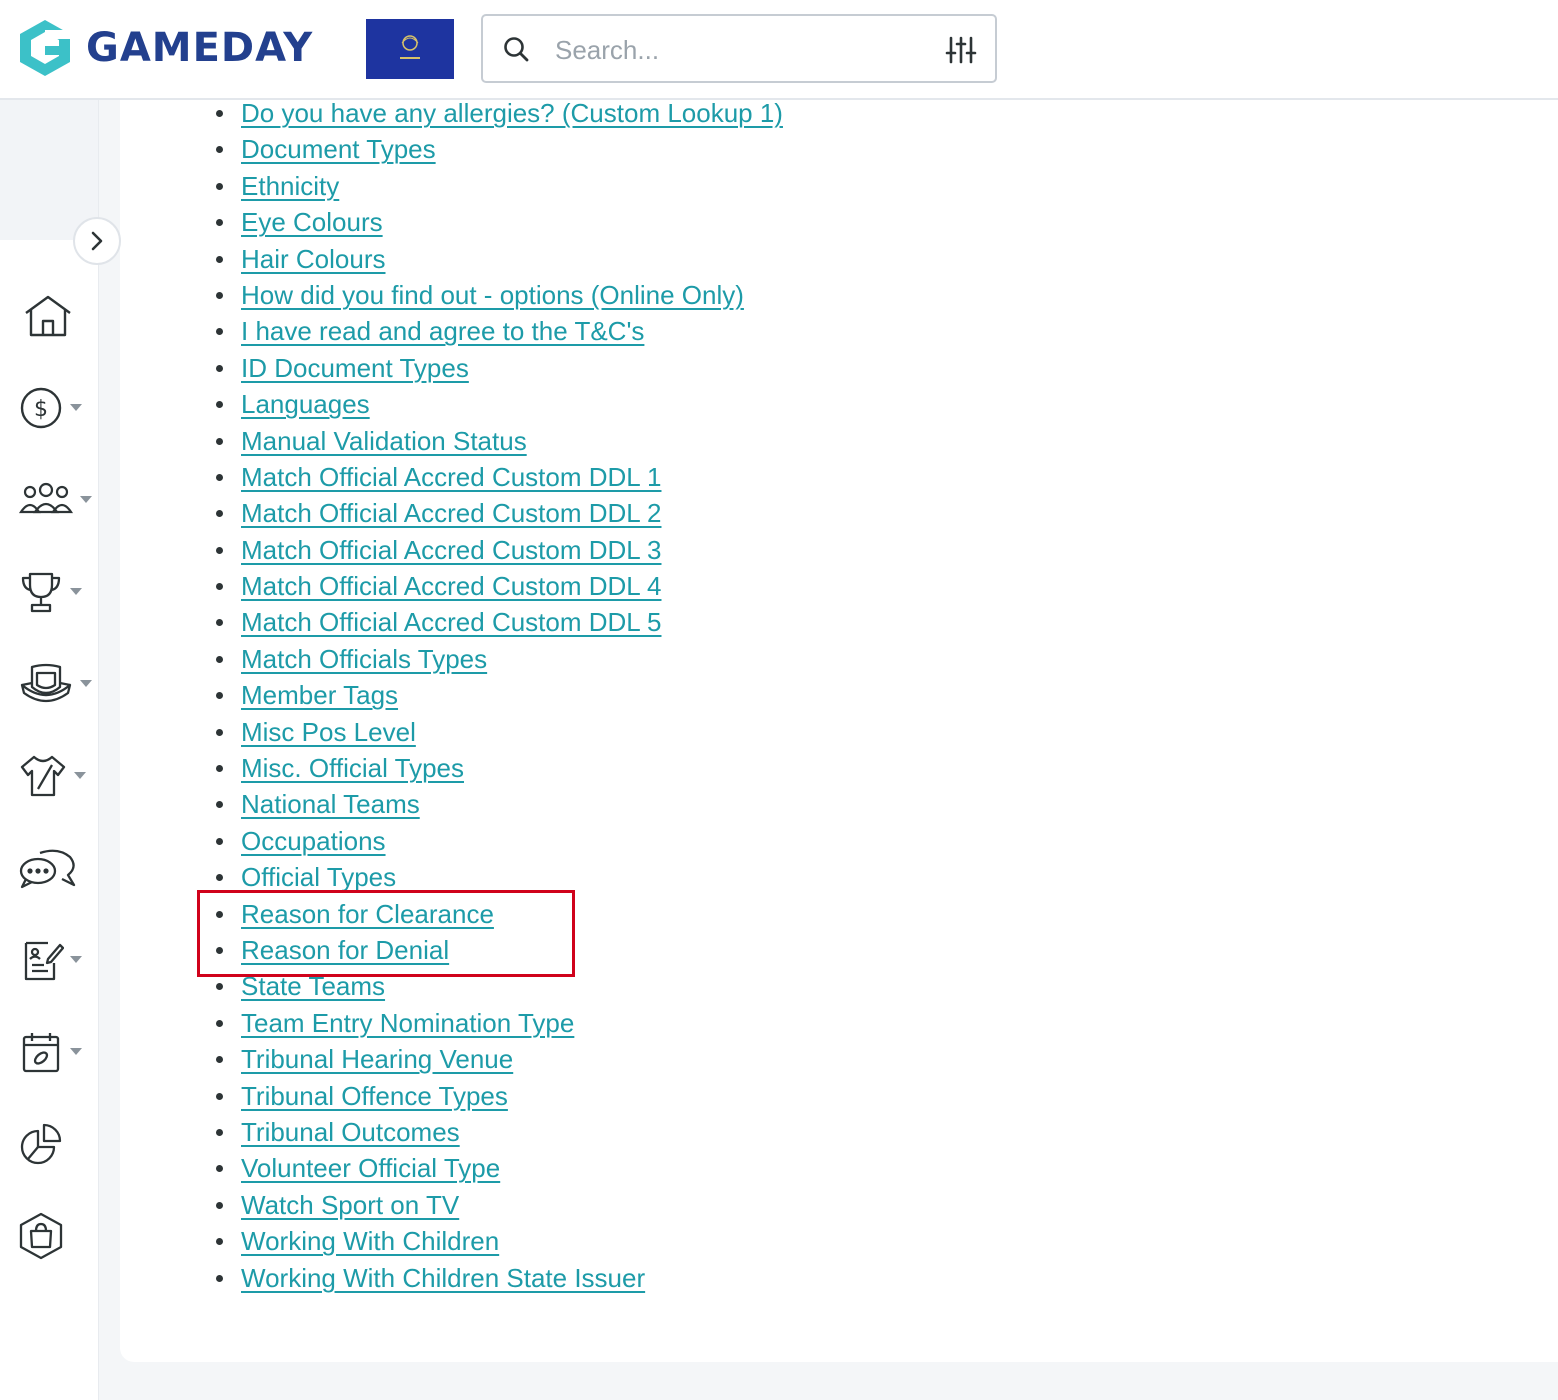 Image resolution: width=1558 pixels, height=1400 pixels. I want to click on lookup-link: Match Officials Types, so click(364, 659).